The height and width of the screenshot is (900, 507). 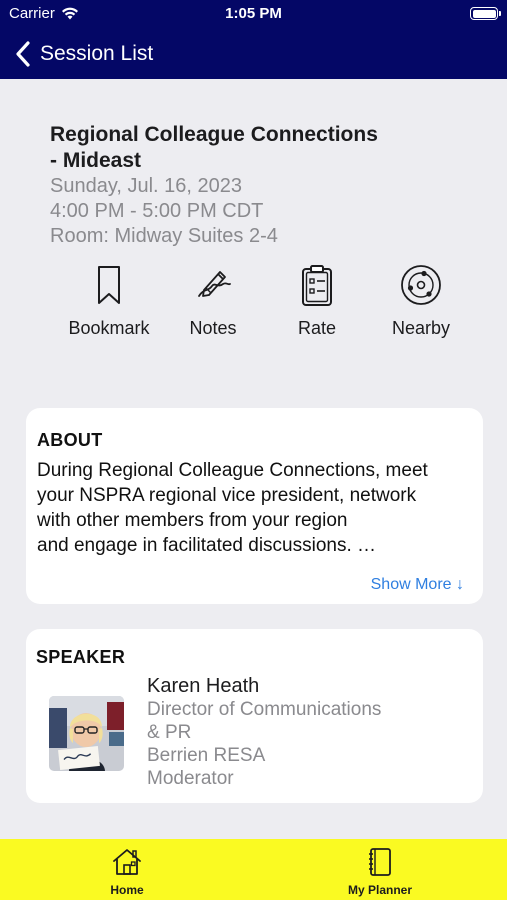 I want to click on status-bar: Carrier 1:05 PM, so click(x=253, y=14).